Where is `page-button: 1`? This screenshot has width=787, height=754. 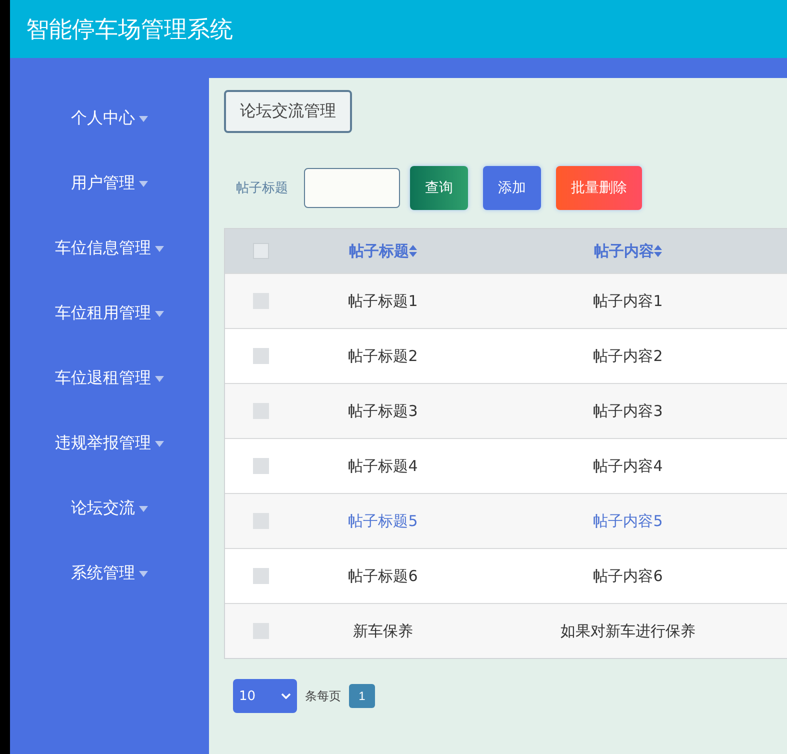 page-button: 1 is located at coordinates (362, 696).